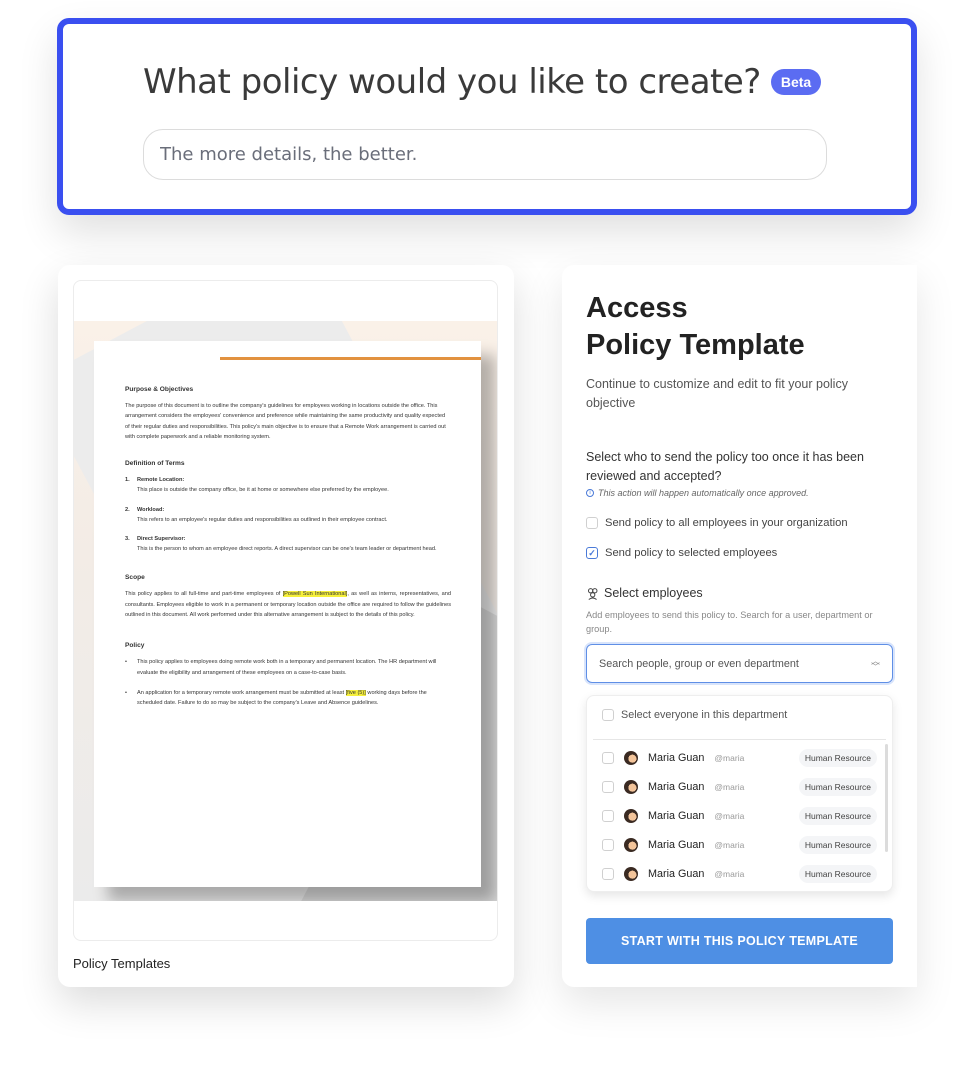 This screenshot has height=1080, width=972. I want to click on definition-number: 3., so click(127, 539).